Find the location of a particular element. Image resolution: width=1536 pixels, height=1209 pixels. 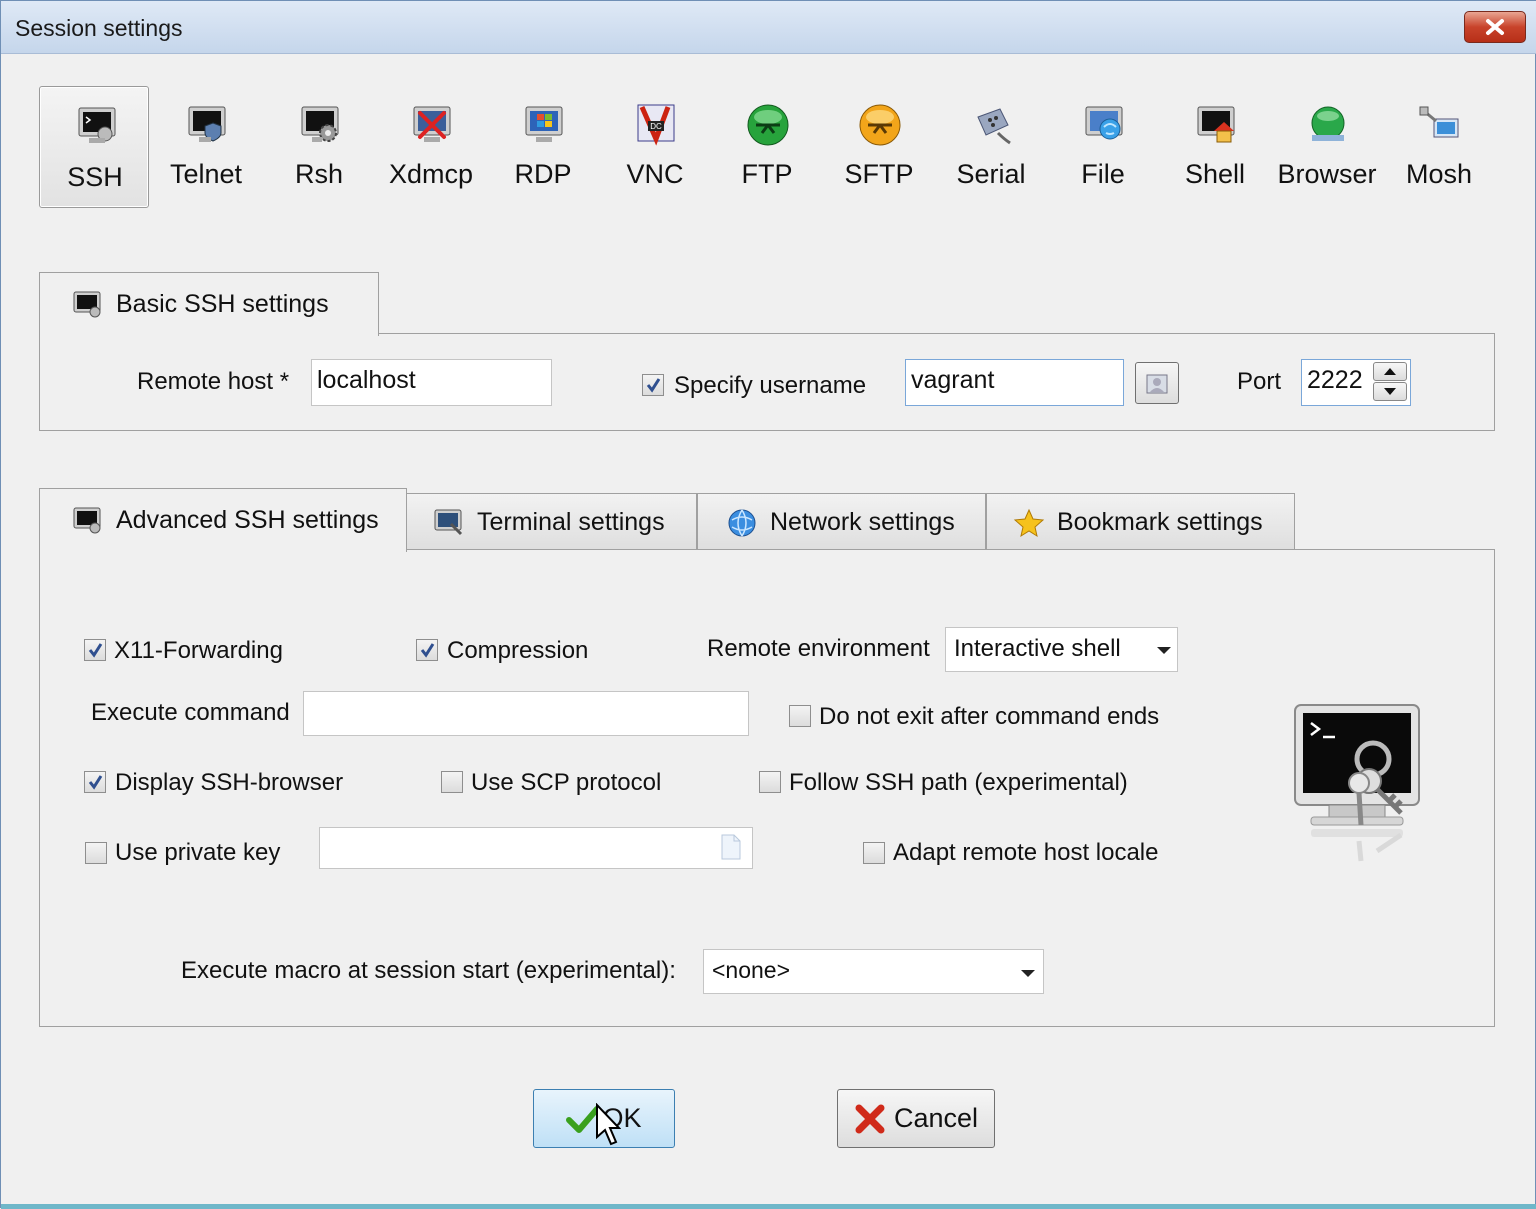

session-type-telnet: Telnet is located at coordinates (206, 147).